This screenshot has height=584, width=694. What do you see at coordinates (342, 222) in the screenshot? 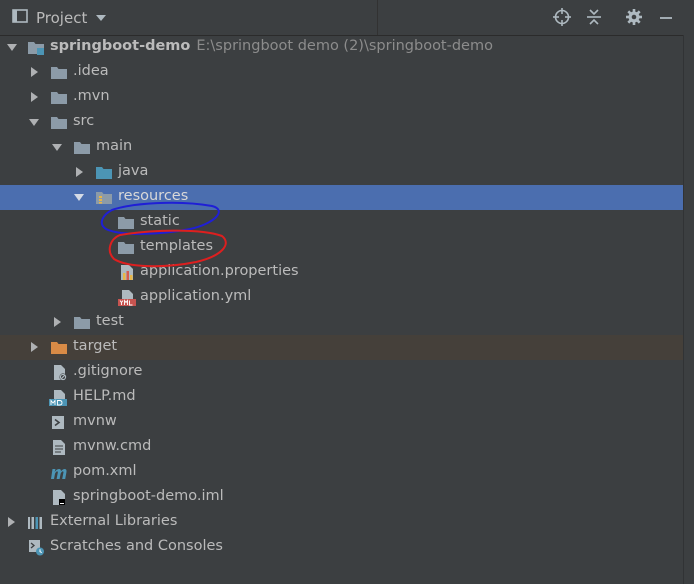
I see `tree-row-static: static` at bounding box center [342, 222].